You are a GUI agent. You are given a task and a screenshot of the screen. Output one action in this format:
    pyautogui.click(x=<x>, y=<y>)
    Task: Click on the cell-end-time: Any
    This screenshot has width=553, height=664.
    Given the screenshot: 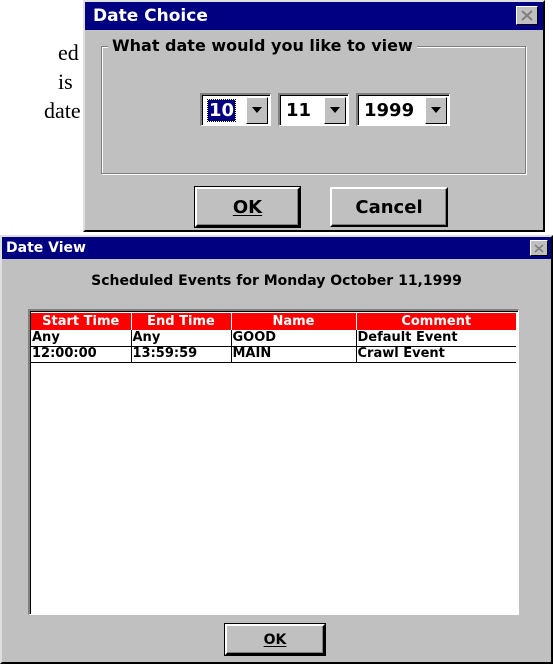 What is the action you would take?
    pyautogui.click(x=181, y=338)
    